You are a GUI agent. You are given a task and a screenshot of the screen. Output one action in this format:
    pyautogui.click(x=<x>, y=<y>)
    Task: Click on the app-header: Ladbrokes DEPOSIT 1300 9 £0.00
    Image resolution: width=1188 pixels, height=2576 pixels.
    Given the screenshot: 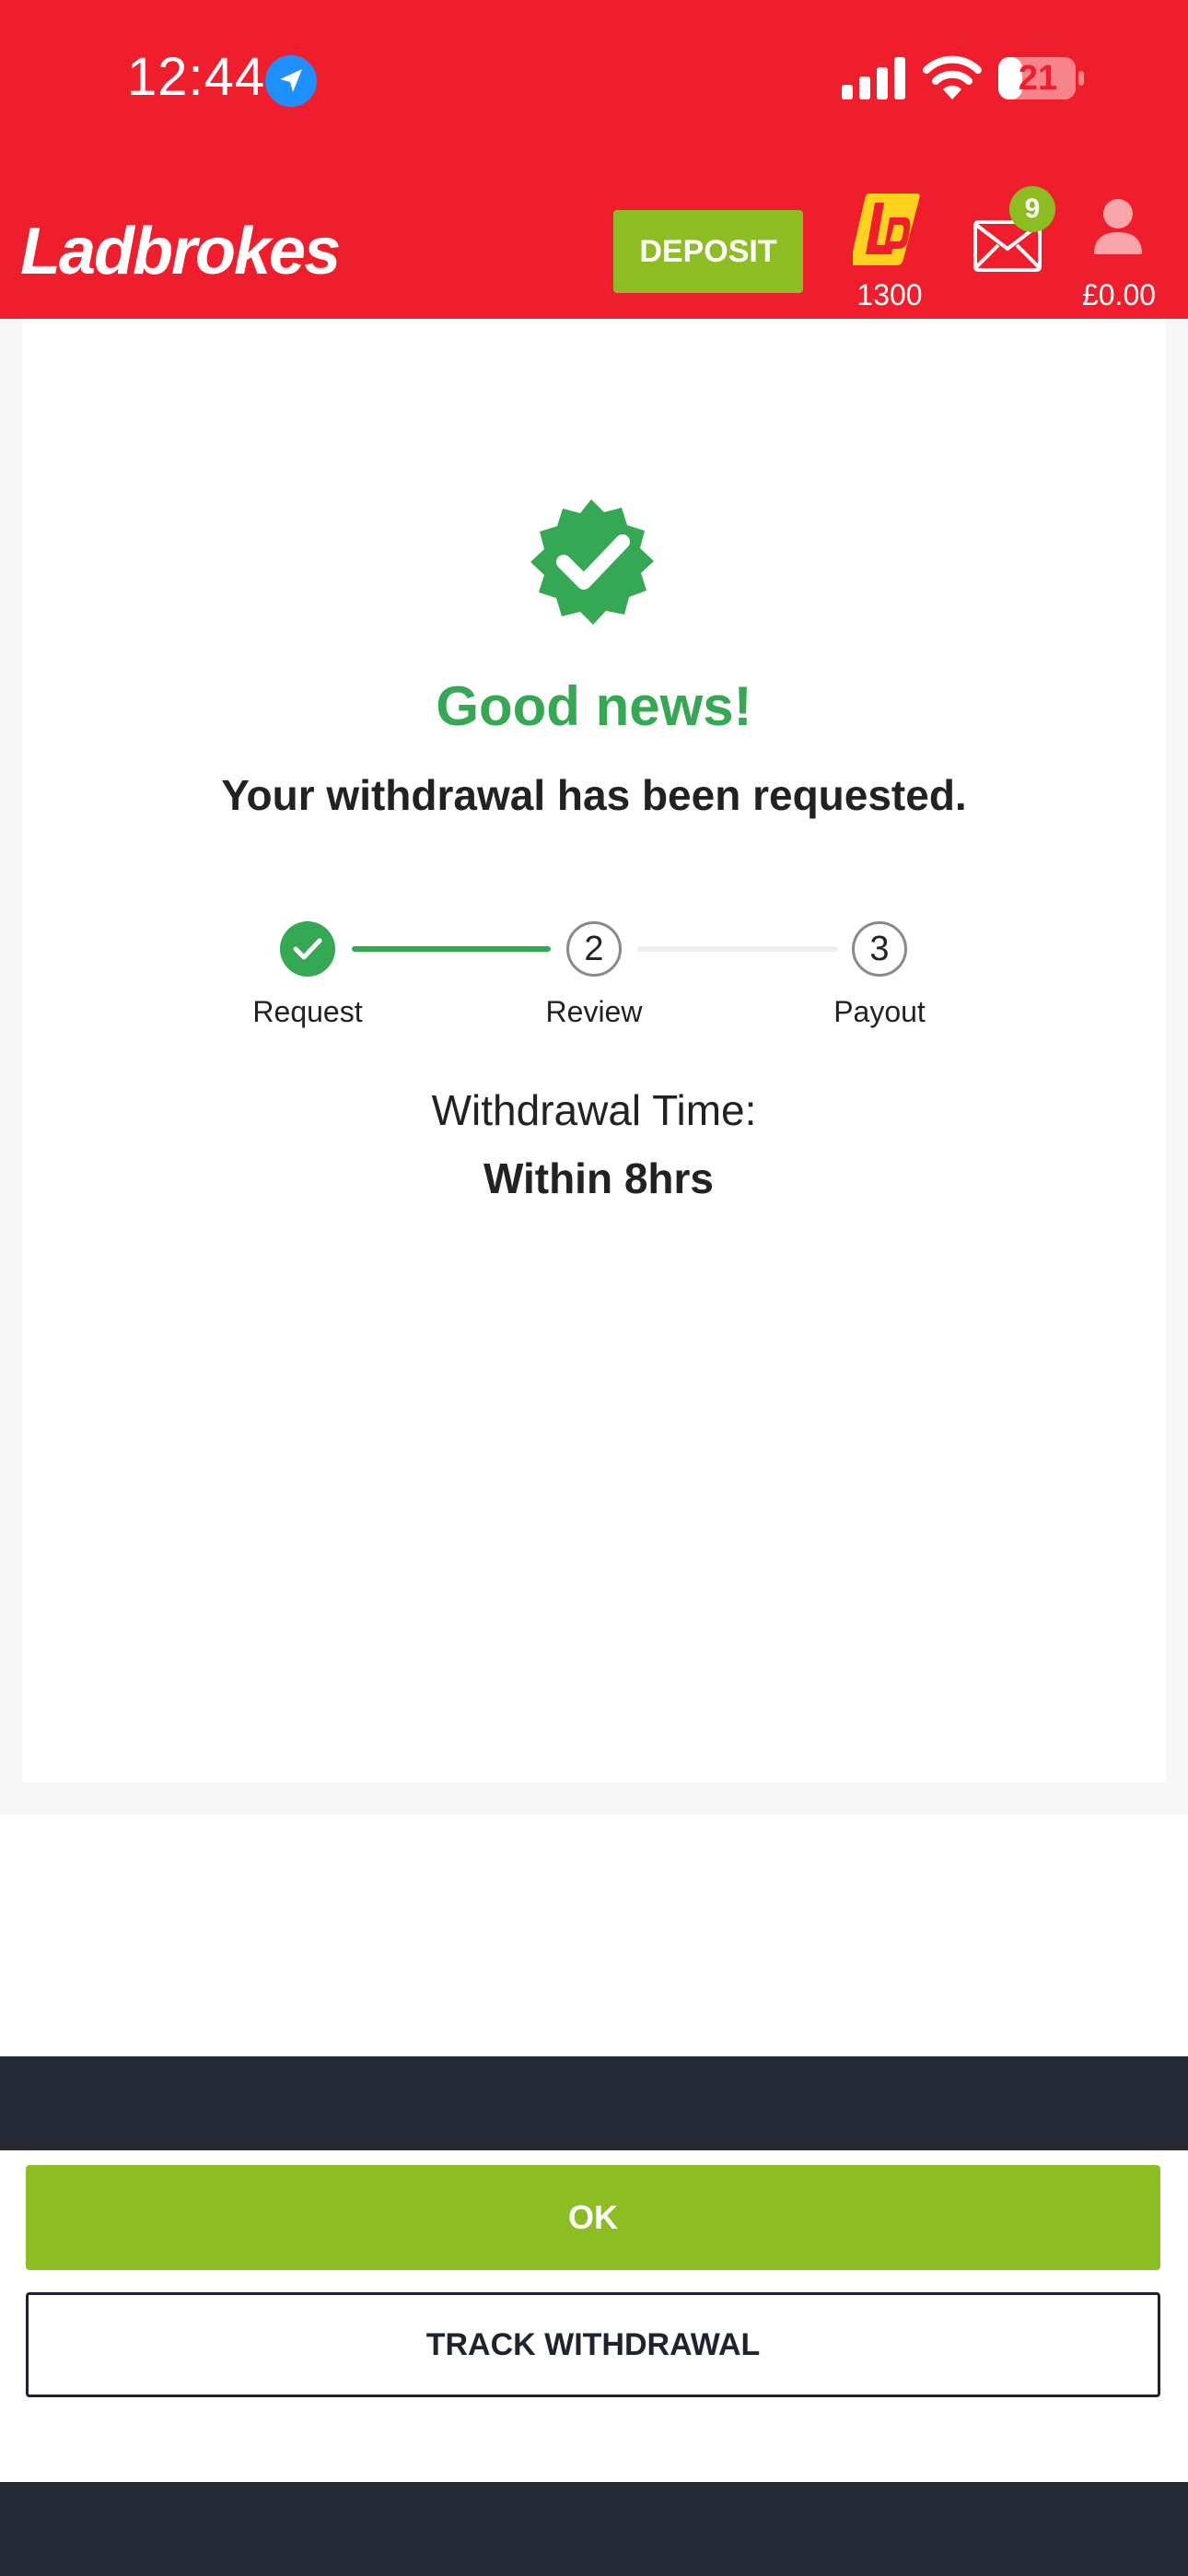 What is the action you would take?
    pyautogui.click(x=594, y=251)
    